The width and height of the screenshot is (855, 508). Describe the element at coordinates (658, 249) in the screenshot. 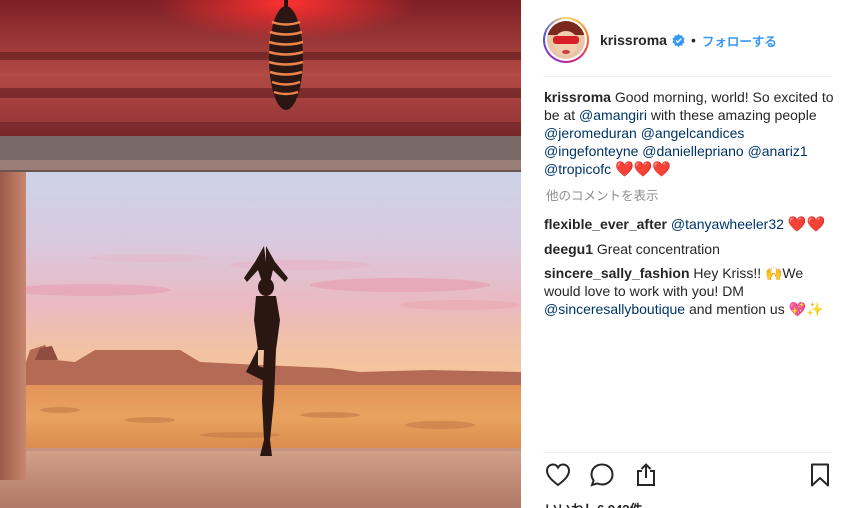

I see `comment-text: Great concentration` at that location.